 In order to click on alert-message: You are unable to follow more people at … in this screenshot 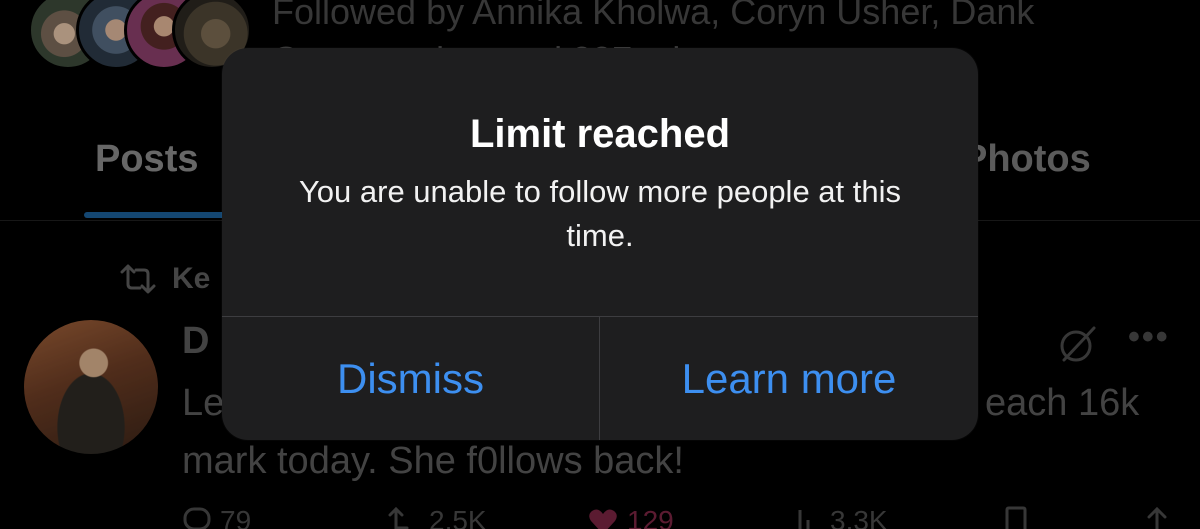, I will do `click(600, 213)`.